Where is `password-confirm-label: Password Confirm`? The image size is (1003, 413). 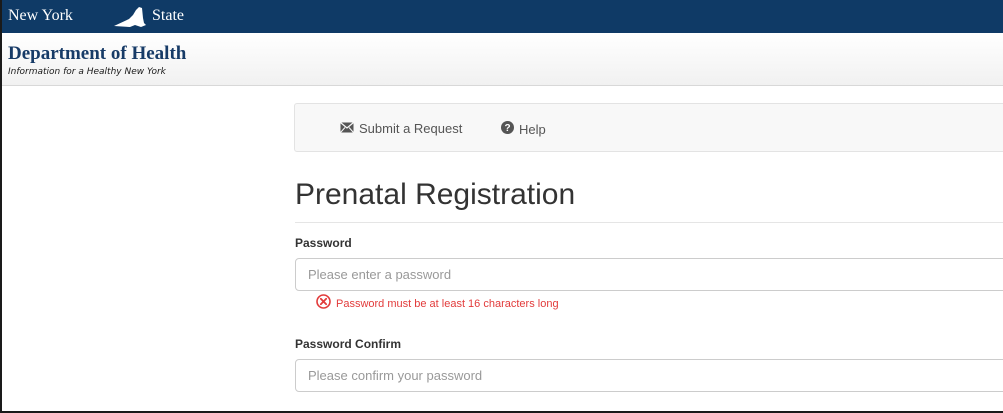 password-confirm-label: Password Confirm is located at coordinates (348, 344).